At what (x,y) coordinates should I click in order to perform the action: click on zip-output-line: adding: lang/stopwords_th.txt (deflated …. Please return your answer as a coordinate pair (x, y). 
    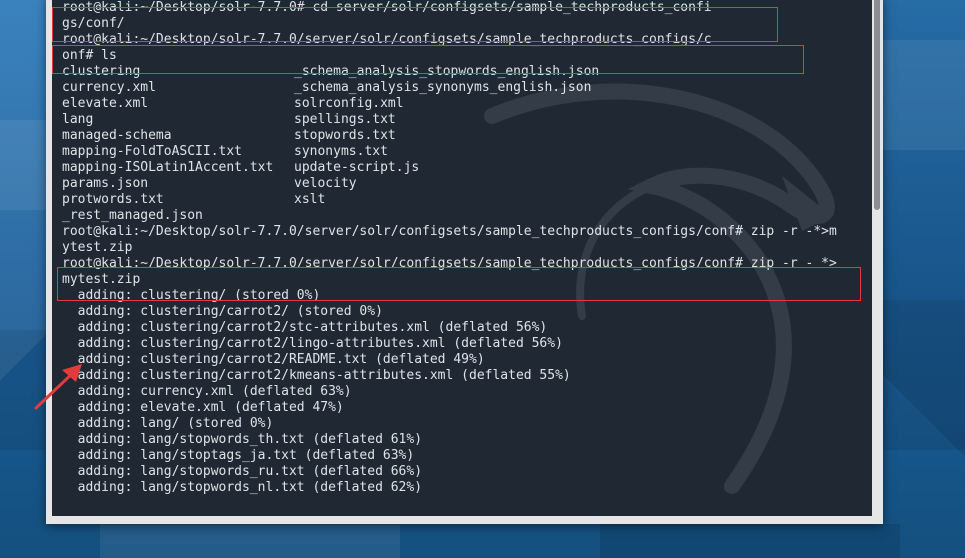
    Looking at the image, I should click on (242, 439).